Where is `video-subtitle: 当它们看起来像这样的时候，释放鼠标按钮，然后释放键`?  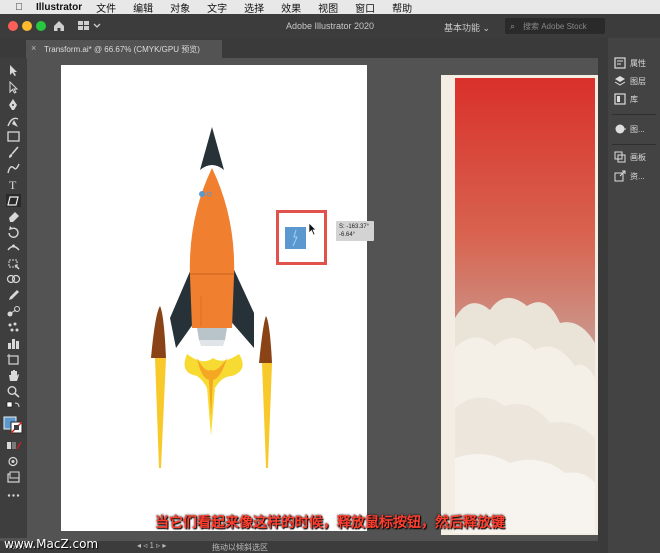 video-subtitle: 当它们看起来像这样的时候，释放鼠标按钮，然后释放键 is located at coordinates (330, 523).